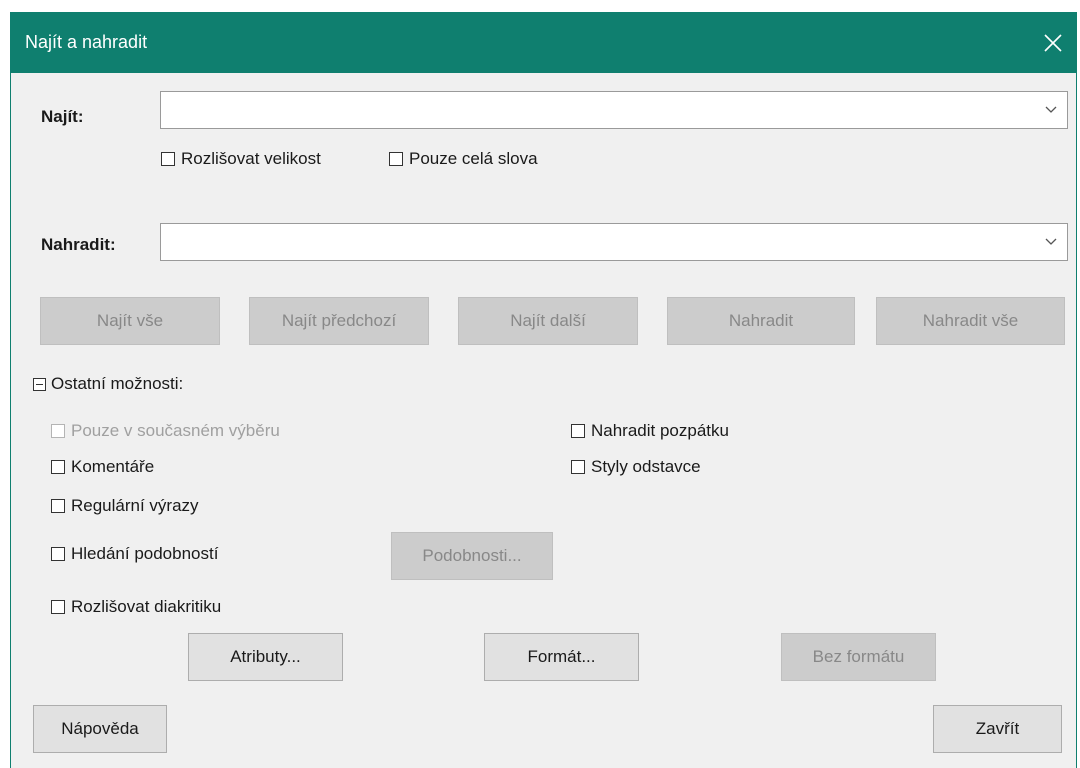  Describe the element at coordinates (597, 110) in the screenshot. I see `find-input` at that location.